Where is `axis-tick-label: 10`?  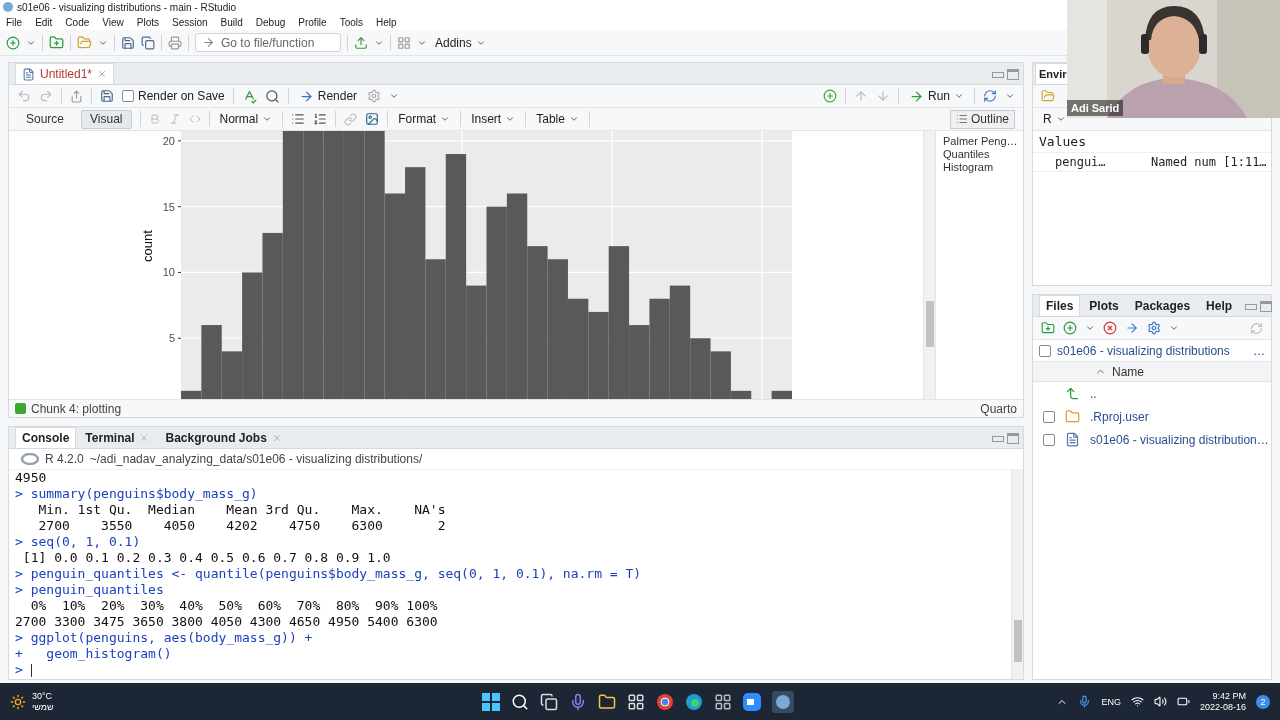 axis-tick-label: 10 is located at coordinates (168, 272).